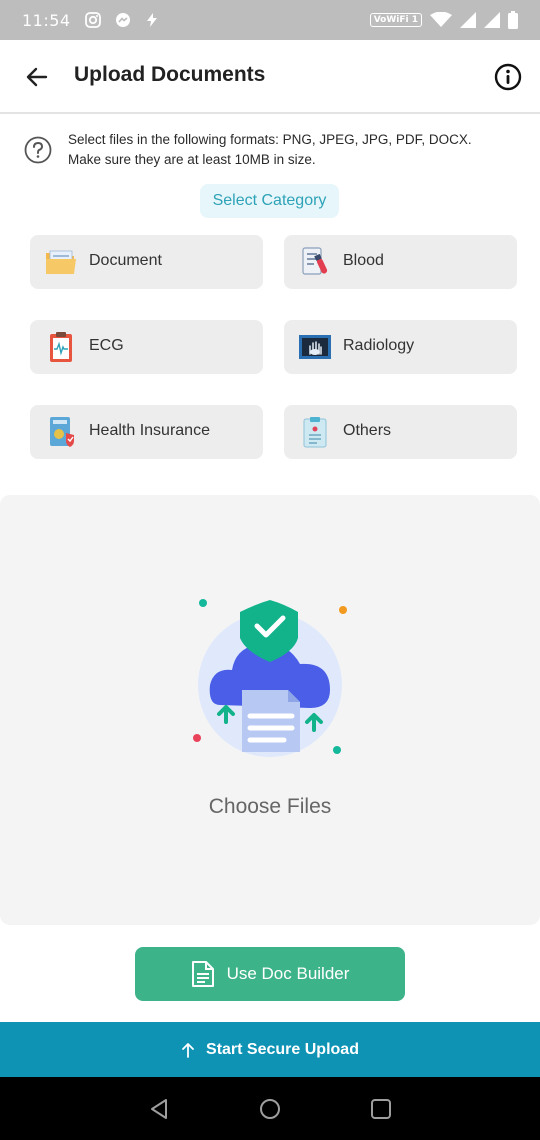 Image resolution: width=540 pixels, height=1140 pixels. I want to click on xray-icon, so click(315, 347).